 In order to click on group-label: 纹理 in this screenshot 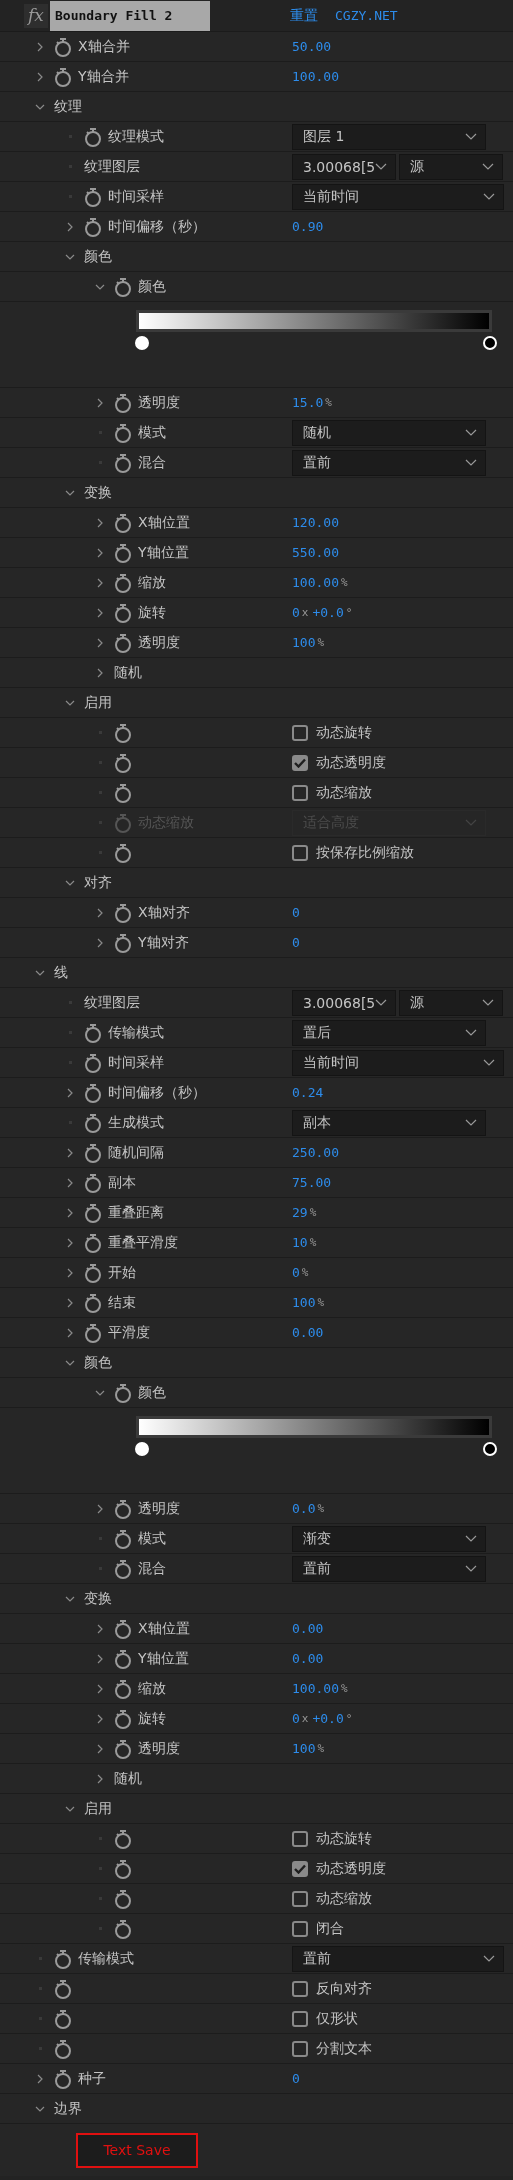, I will do `click(68, 106)`.